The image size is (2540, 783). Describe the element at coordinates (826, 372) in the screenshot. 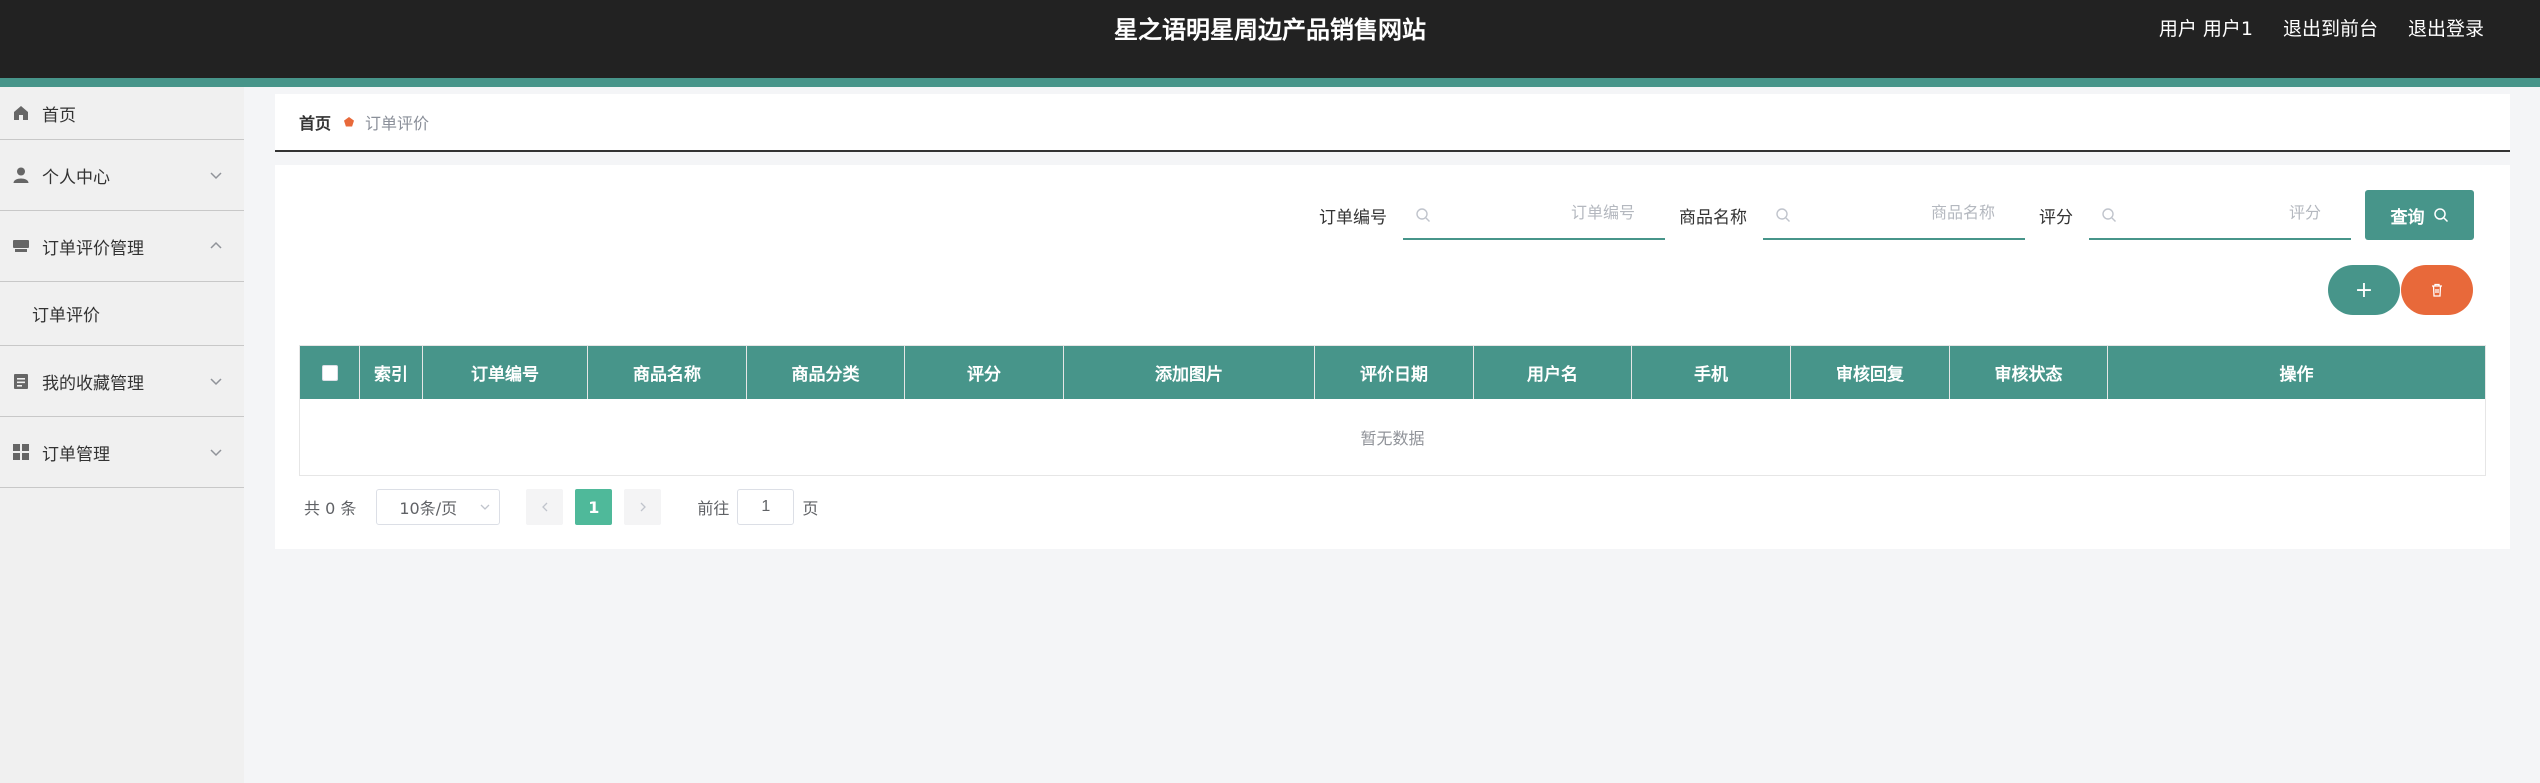

I see `column-header: 商品分类` at that location.